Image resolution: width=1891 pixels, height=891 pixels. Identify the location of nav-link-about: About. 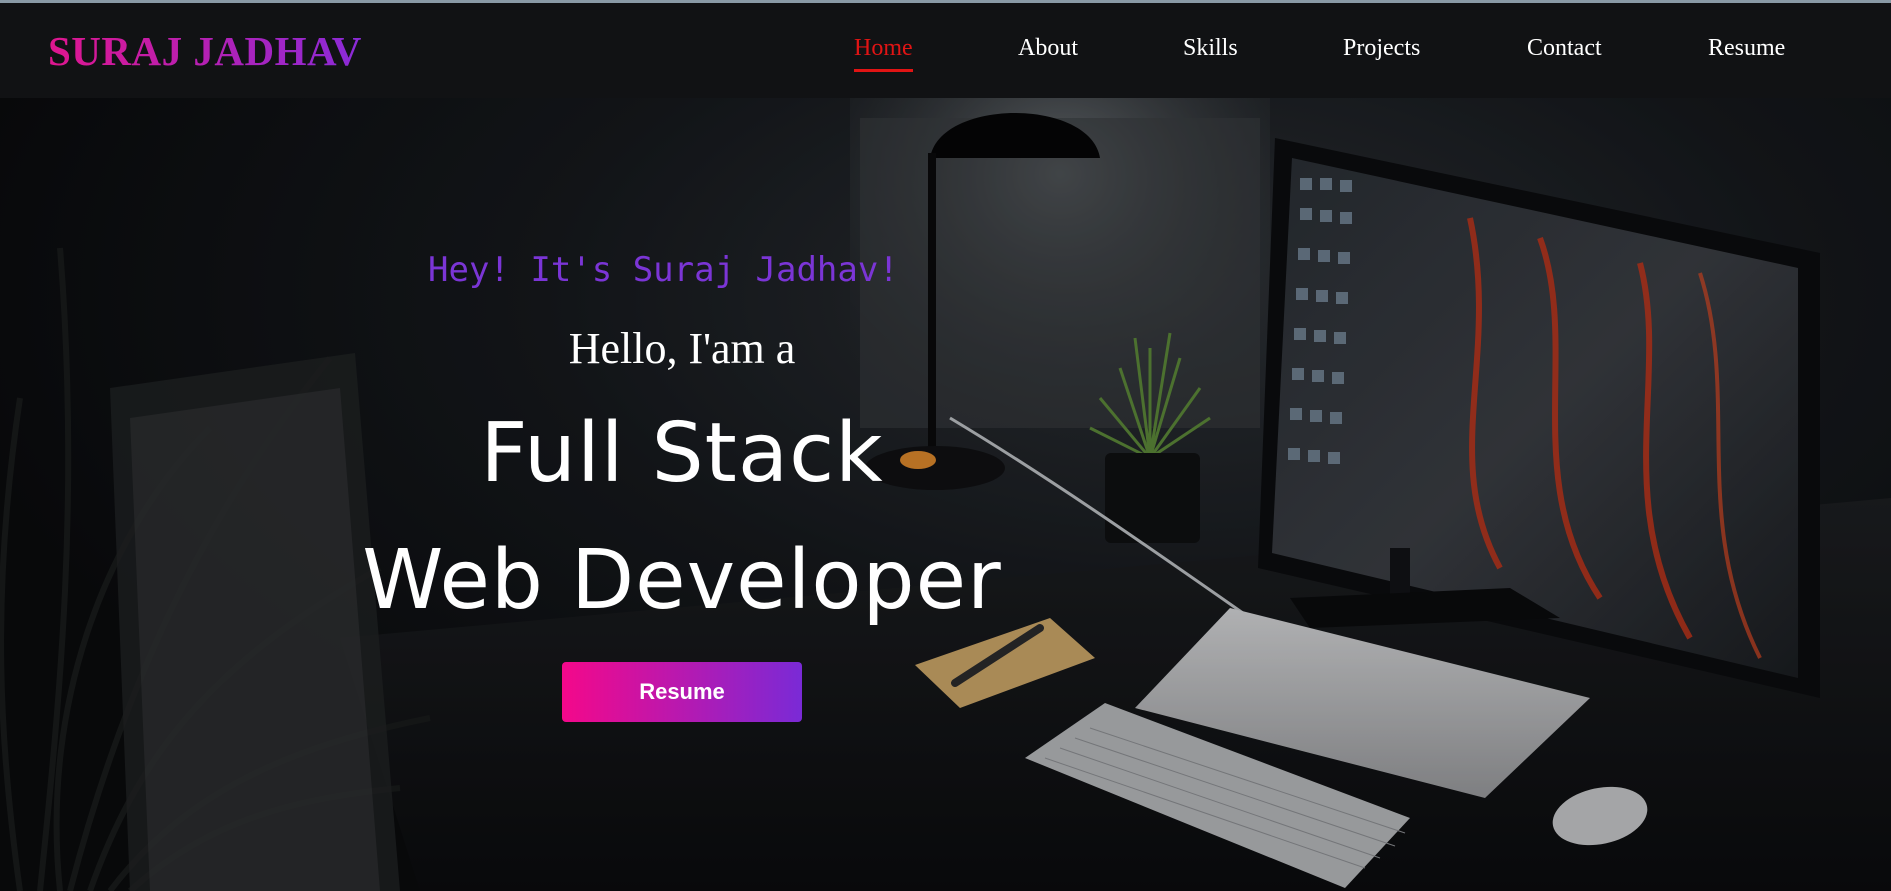
(1048, 48).